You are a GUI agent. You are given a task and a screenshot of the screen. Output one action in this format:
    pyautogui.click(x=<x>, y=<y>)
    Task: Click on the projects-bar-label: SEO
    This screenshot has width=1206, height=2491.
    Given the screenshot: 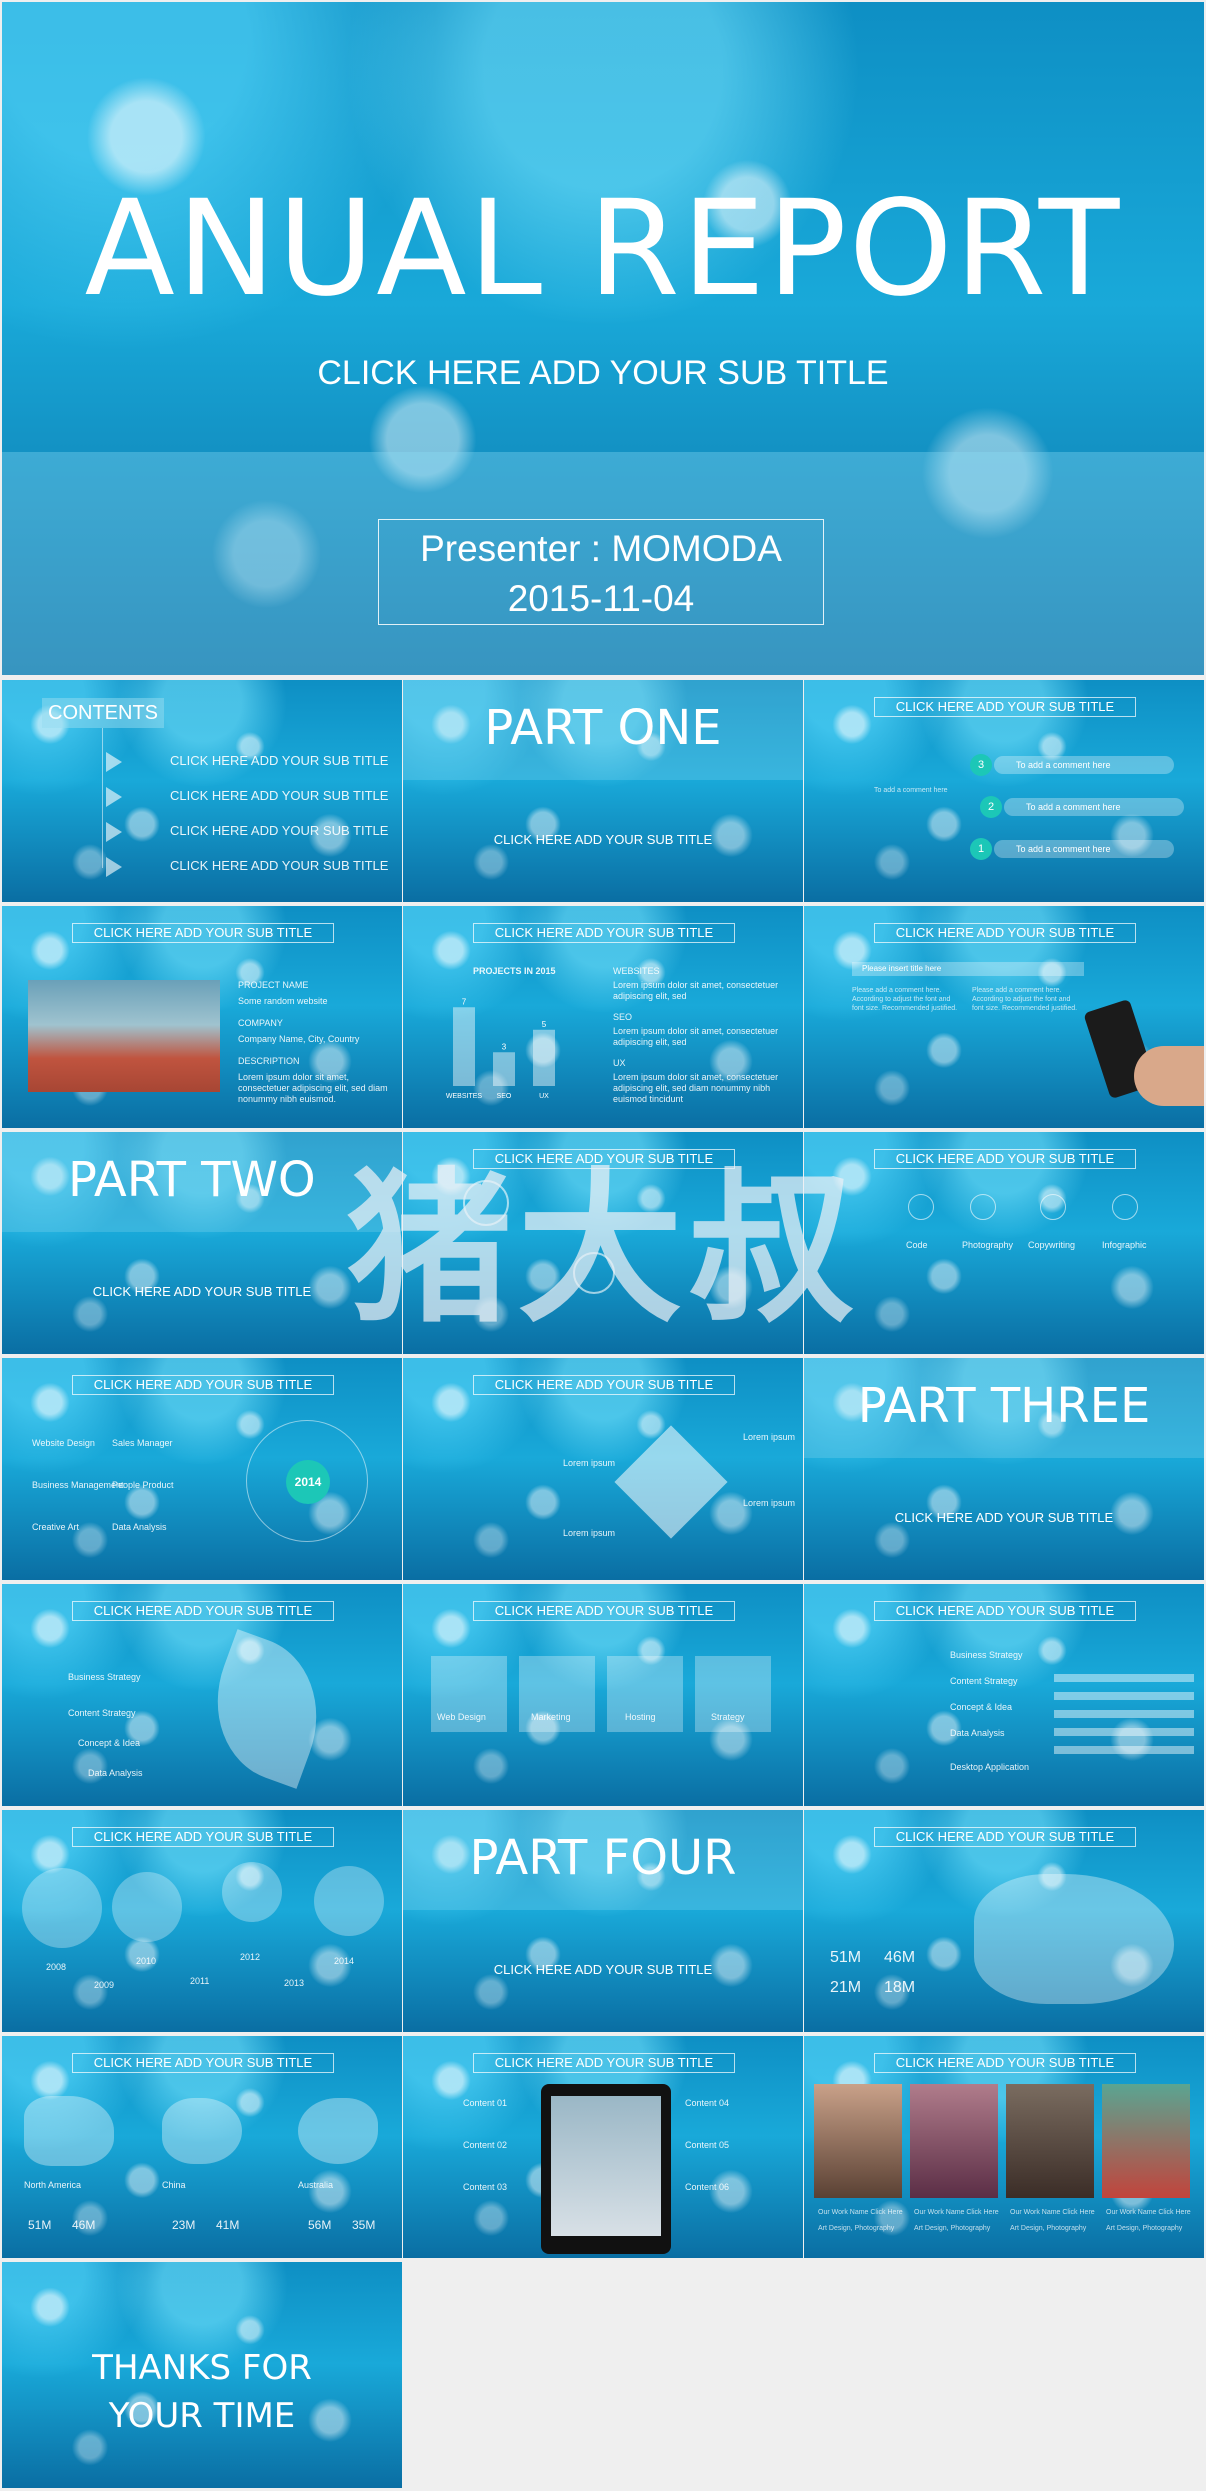 What is the action you would take?
    pyautogui.click(x=504, y=1096)
    